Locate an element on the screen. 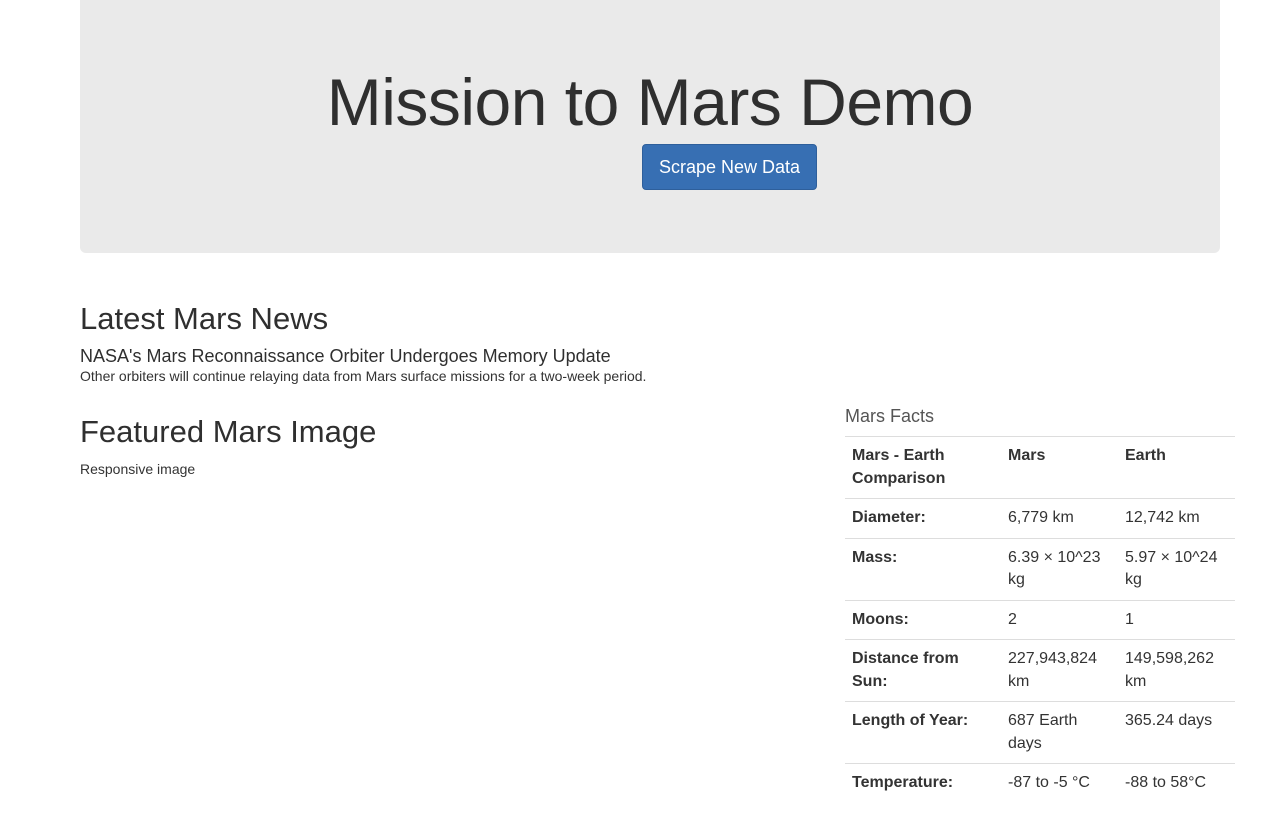 This screenshot has height=829, width=1271. row-label: Diameter: is located at coordinates (923, 518).